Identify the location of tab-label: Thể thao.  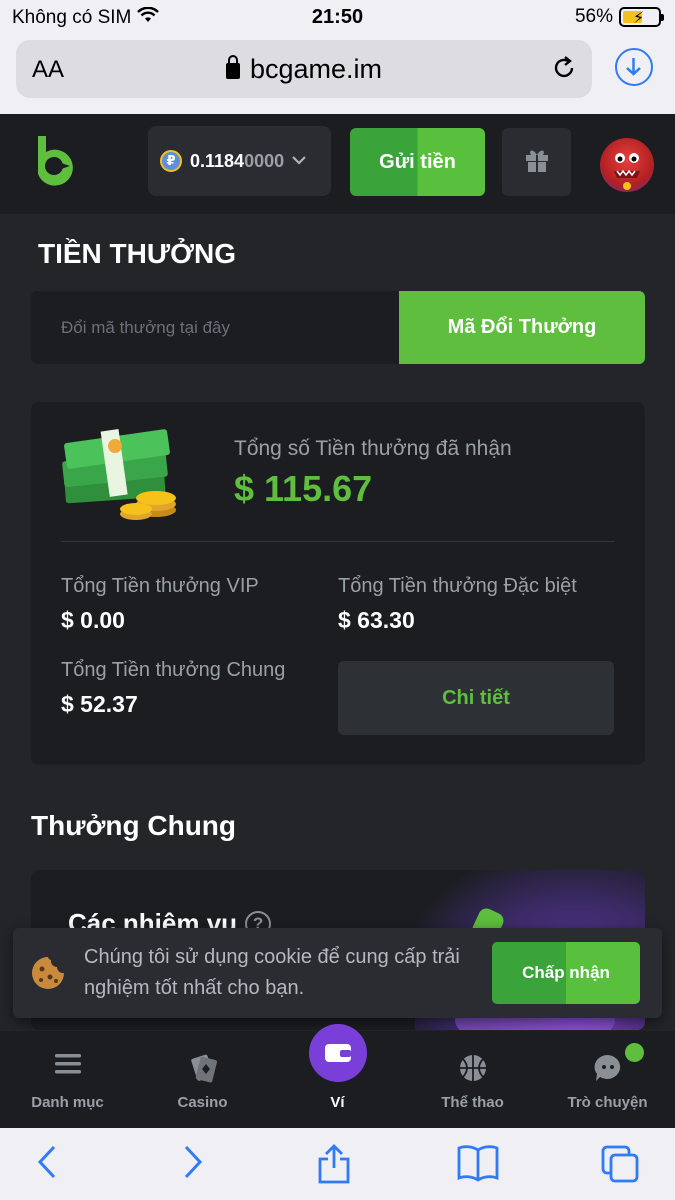
(472, 1102).